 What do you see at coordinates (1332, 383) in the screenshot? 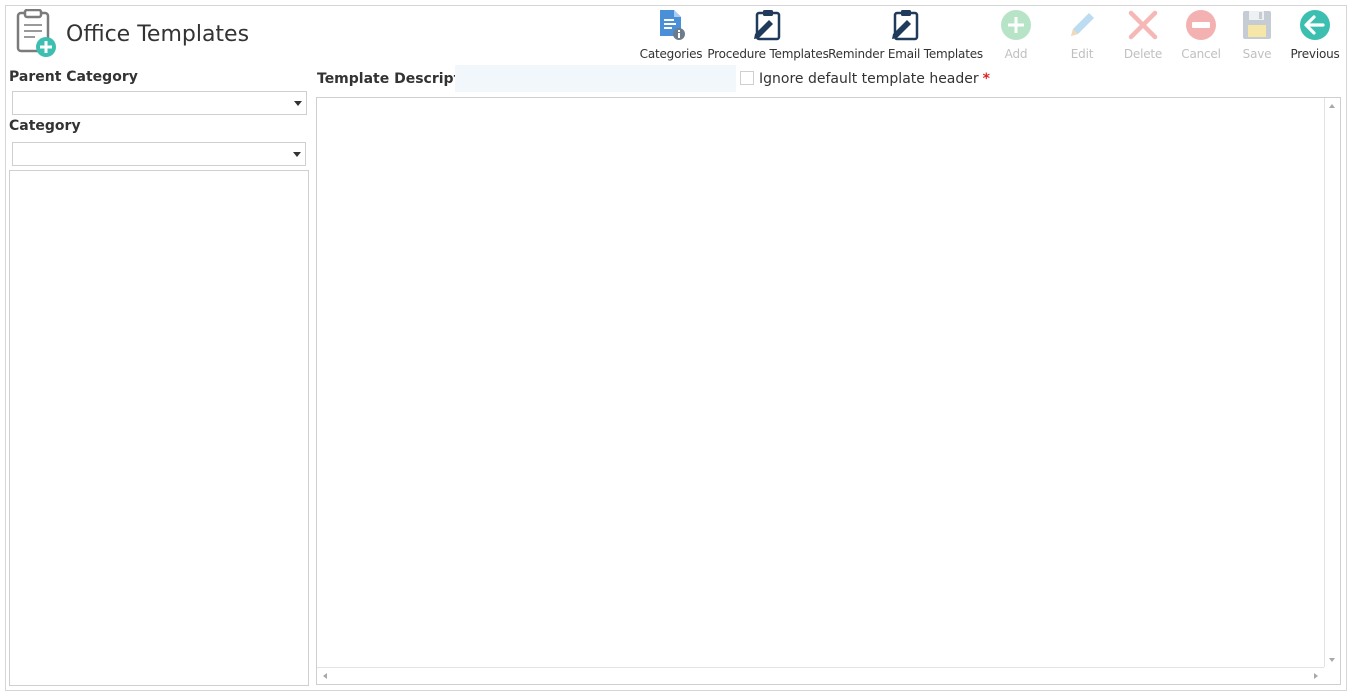
I see `vertical-scrollbar` at bounding box center [1332, 383].